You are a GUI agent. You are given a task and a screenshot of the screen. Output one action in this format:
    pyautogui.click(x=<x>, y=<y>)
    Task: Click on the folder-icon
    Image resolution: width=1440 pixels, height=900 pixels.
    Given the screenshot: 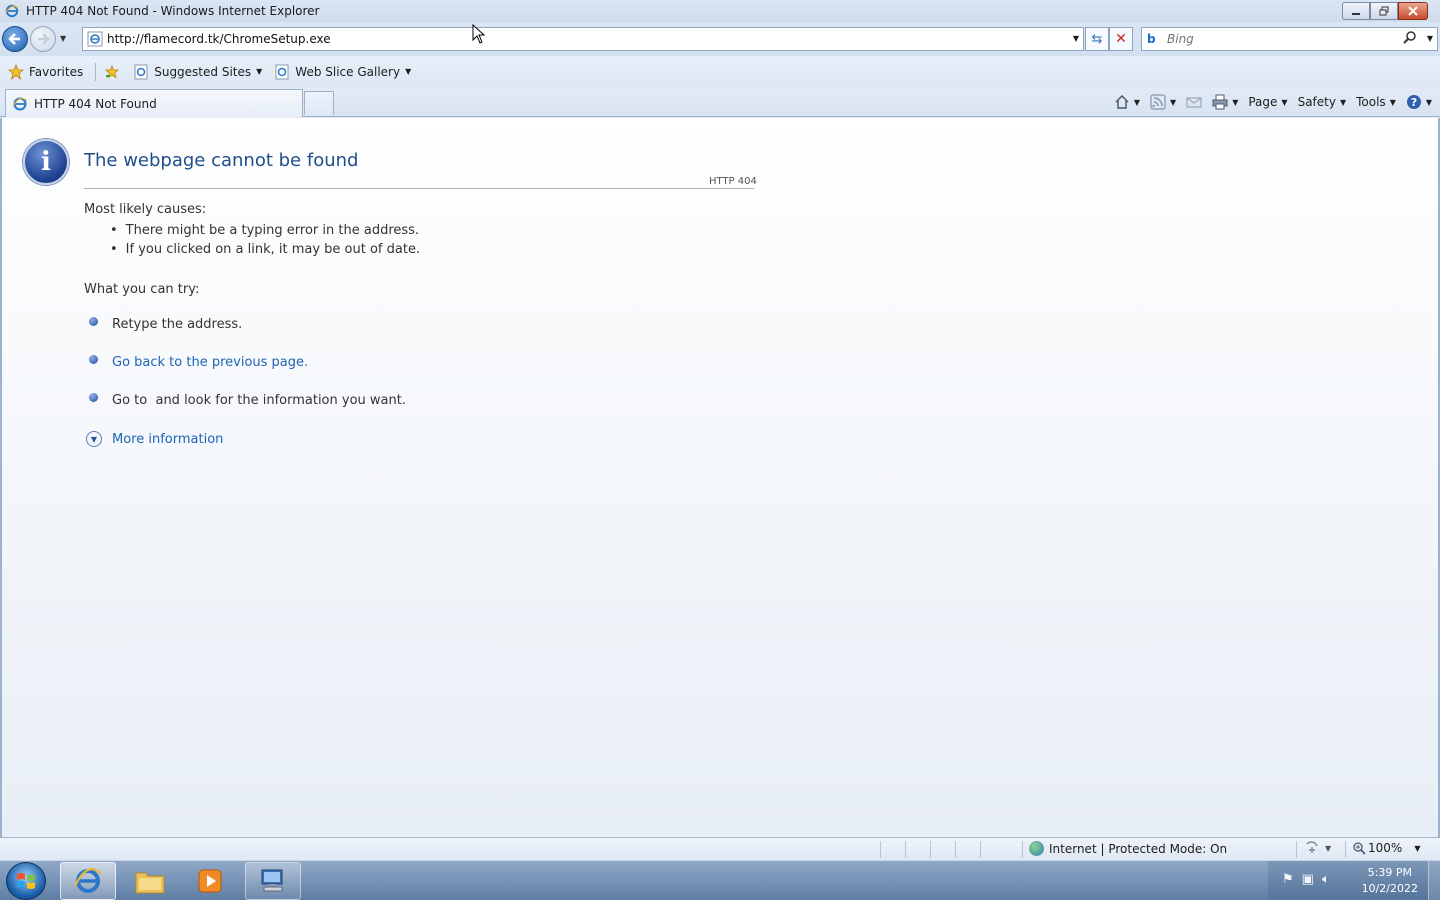 What is the action you would take?
    pyautogui.click(x=150, y=883)
    